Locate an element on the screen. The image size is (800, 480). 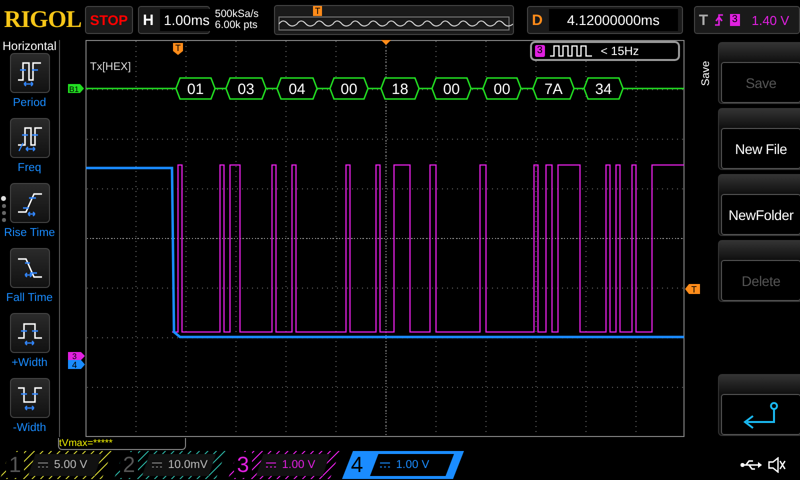
channel-tab: 3 1.00 V is located at coordinates (284, 465).